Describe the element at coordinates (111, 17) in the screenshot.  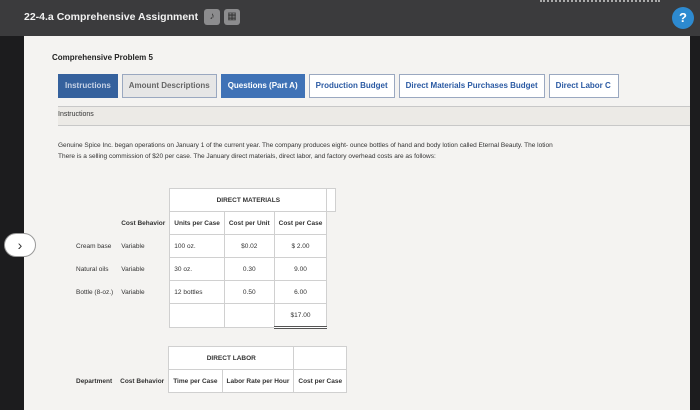
I see `window-title: 22-4.a Comprehensive Assignment` at that location.